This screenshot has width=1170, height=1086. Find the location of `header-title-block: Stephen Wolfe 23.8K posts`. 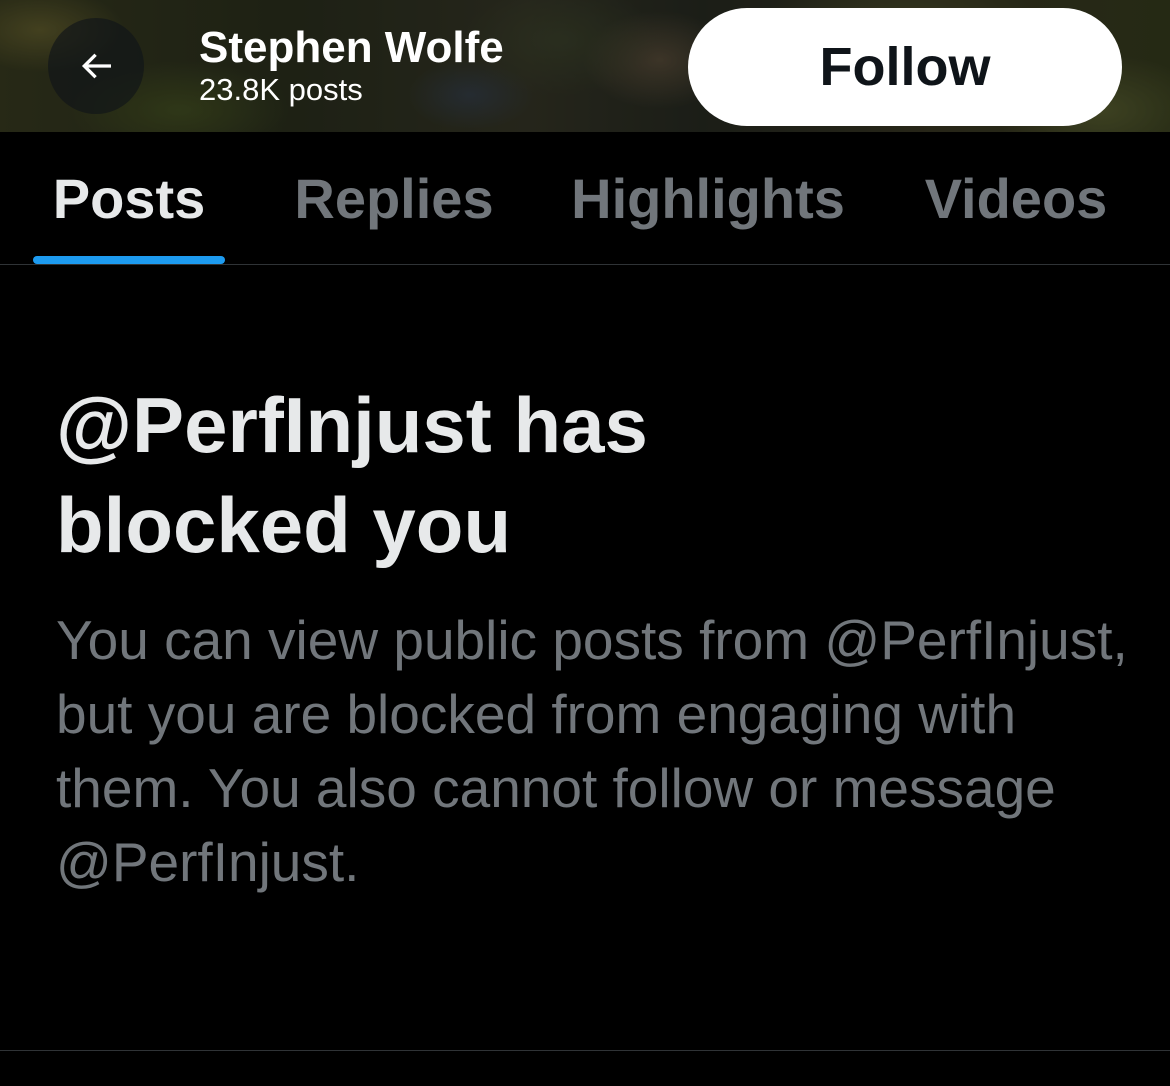

header-title-block: Stephen Wolfe 23.8K posts is located at coordinates (351, 66).